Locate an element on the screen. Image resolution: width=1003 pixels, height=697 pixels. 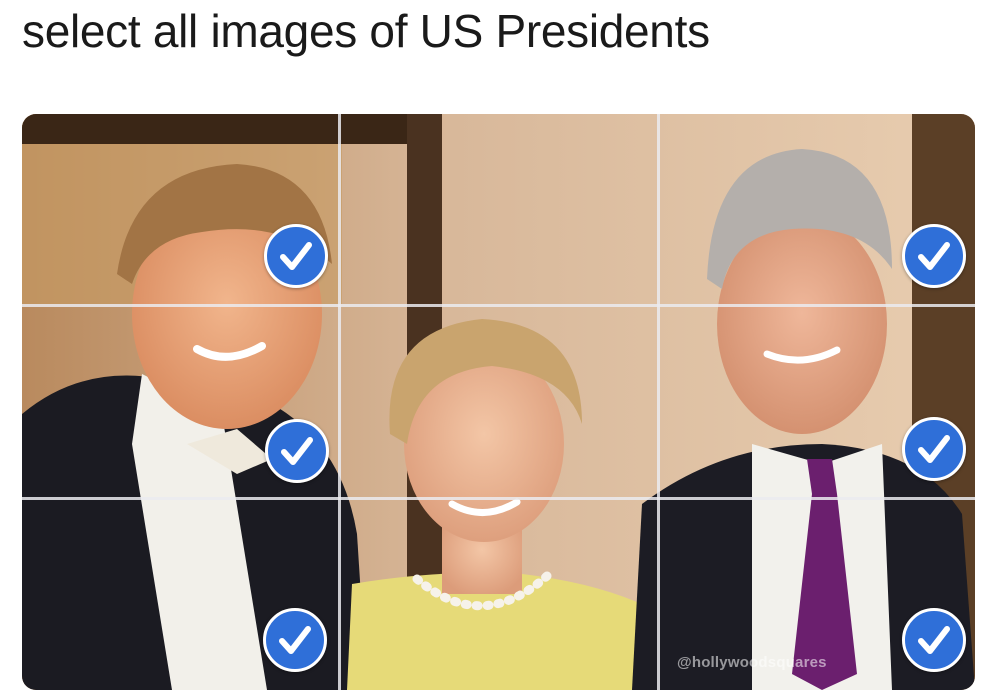
captcha-prompt: select all images of US Presidents is located at coordinates (366, 31).